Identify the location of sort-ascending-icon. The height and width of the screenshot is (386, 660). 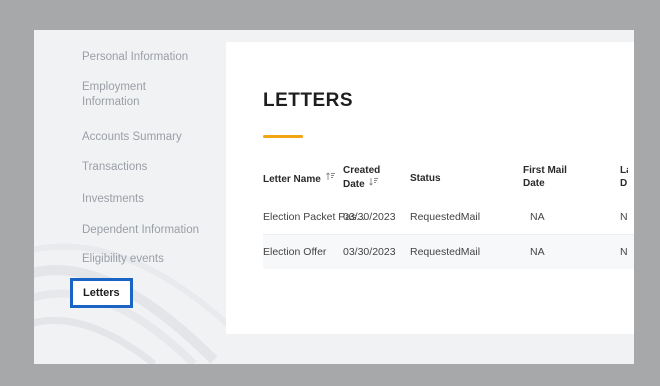
(330, 178).